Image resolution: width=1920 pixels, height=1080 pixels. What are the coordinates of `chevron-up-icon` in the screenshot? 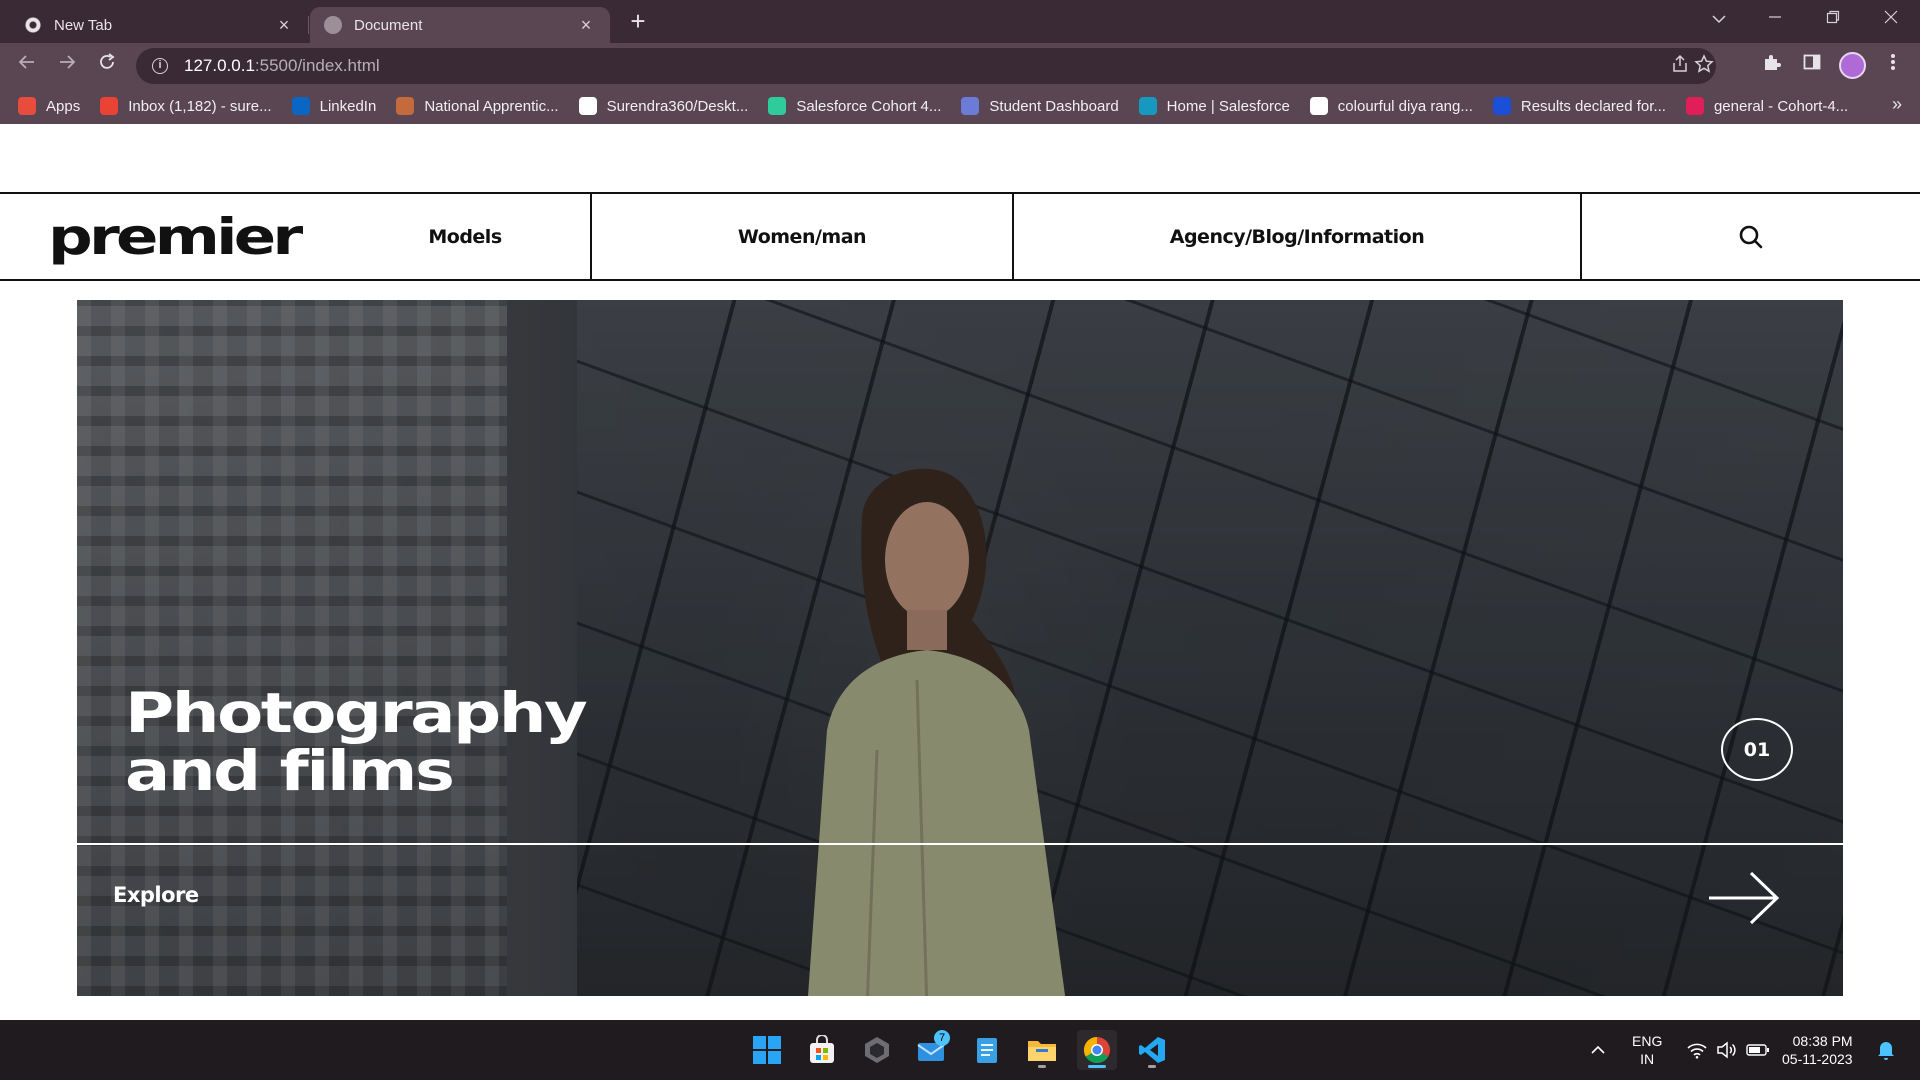 It's located at (1598, 1049).